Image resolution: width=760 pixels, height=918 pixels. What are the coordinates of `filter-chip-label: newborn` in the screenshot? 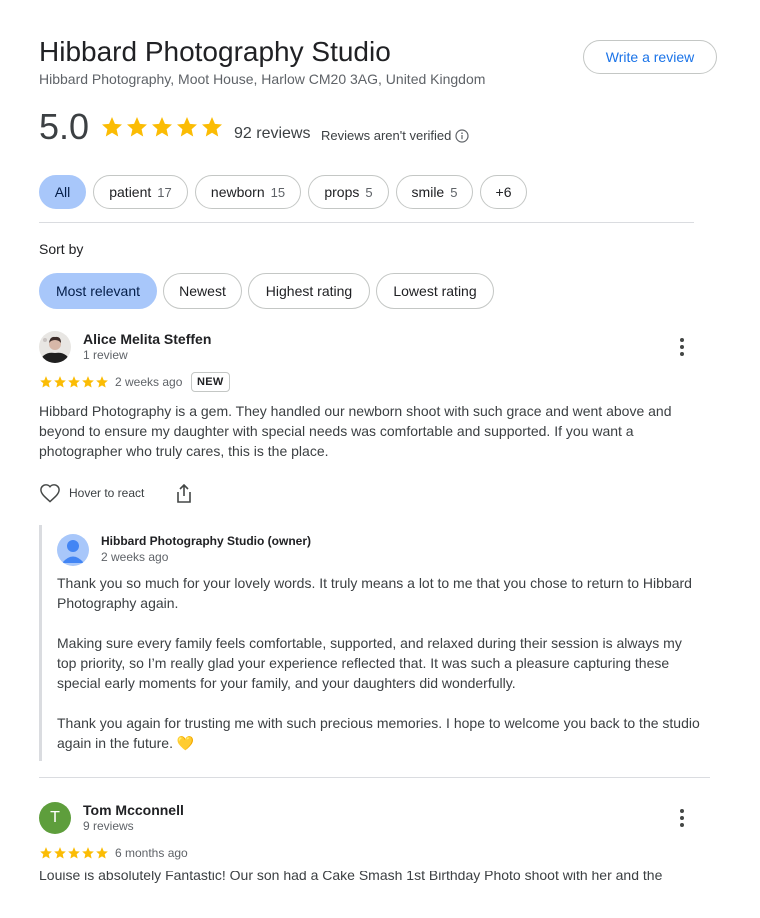 It's located at (237, 192).